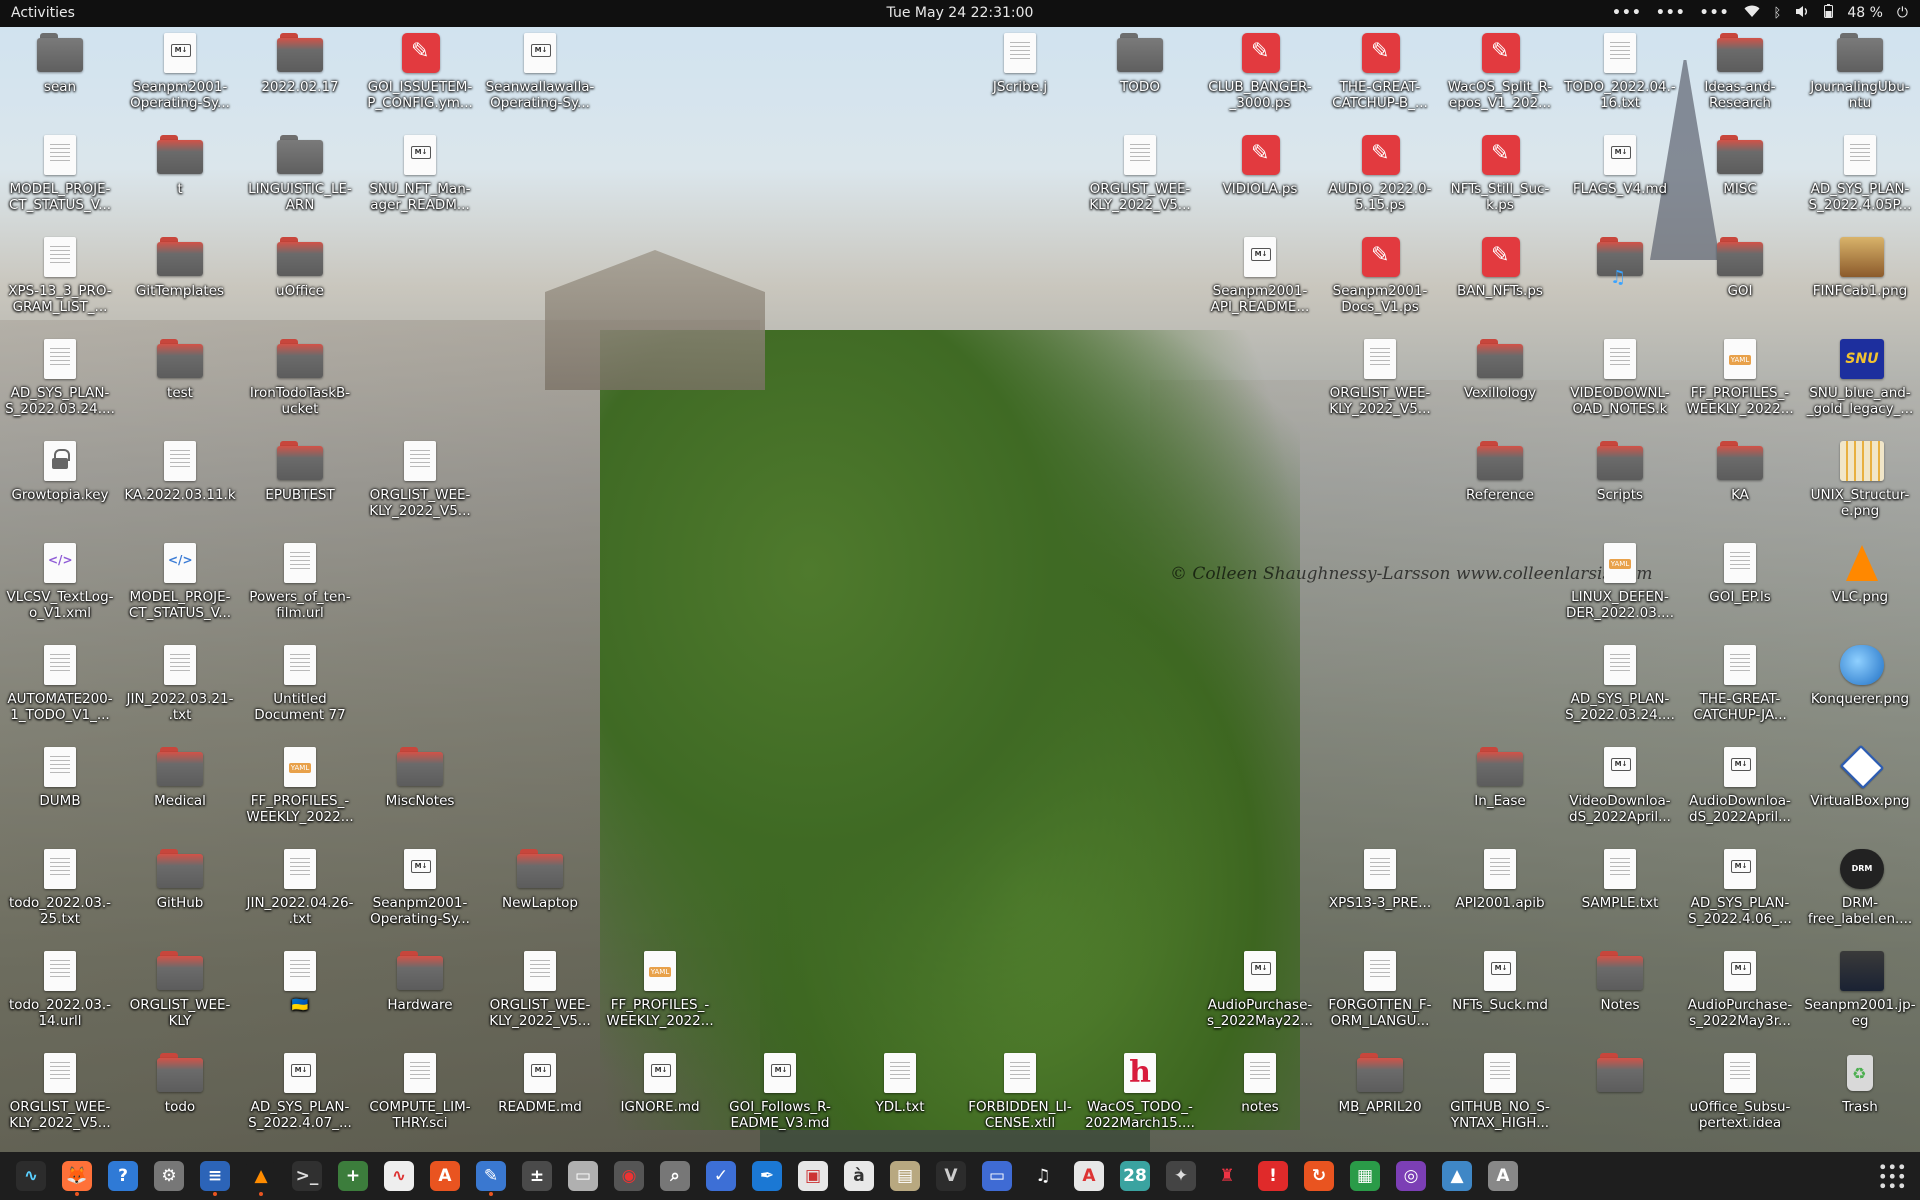 Image resolution: width=1920 pixels, height=1200 pixels. What do you see at coordinates (300, 587) in the screenshot?
I see `desktop-file: Powers_of_ten- film.url` at bounding box center [300, 587].